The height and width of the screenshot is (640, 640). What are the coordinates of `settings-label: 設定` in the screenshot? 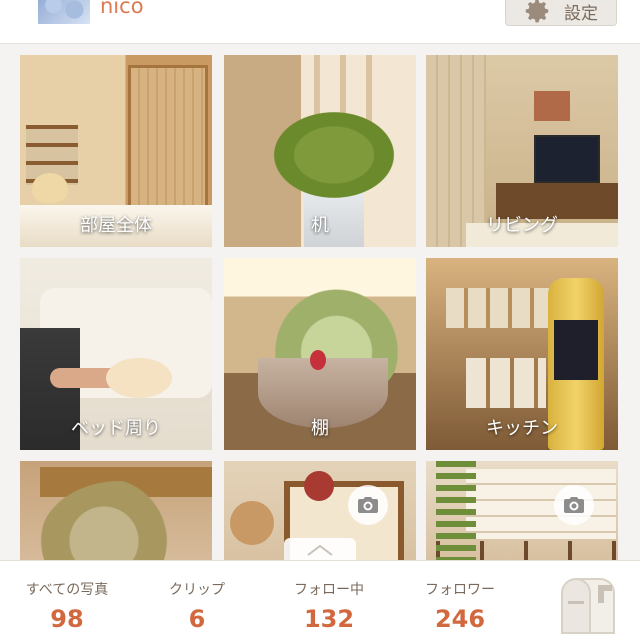 It's located at (581, 13).